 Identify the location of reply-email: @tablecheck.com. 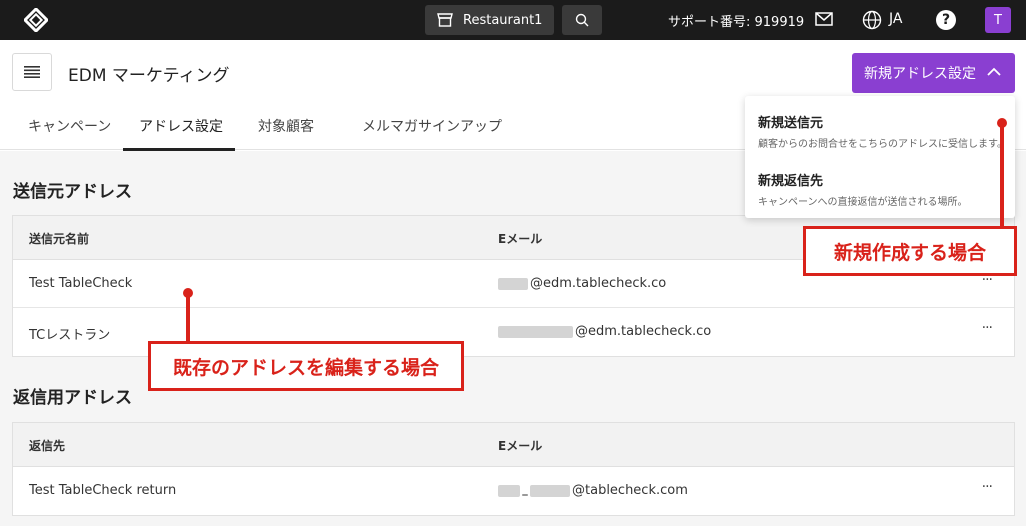
(593, 490).